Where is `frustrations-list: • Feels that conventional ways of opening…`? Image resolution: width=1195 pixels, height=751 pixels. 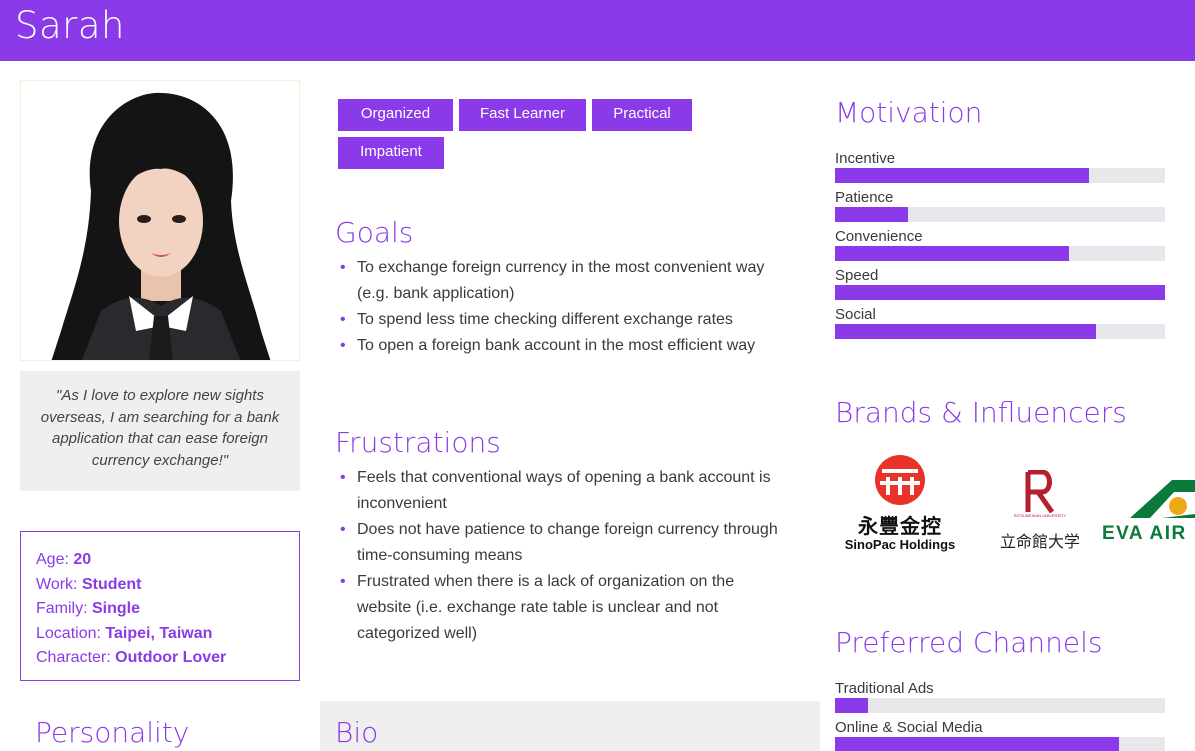
frustrations-list: • Feels that conventional ways of opening… is located at coordinates (559, 556).